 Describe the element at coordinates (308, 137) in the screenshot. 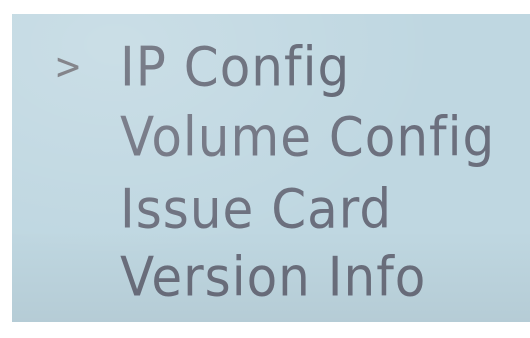

I see `menu-item-label: Volume Config` at that location.